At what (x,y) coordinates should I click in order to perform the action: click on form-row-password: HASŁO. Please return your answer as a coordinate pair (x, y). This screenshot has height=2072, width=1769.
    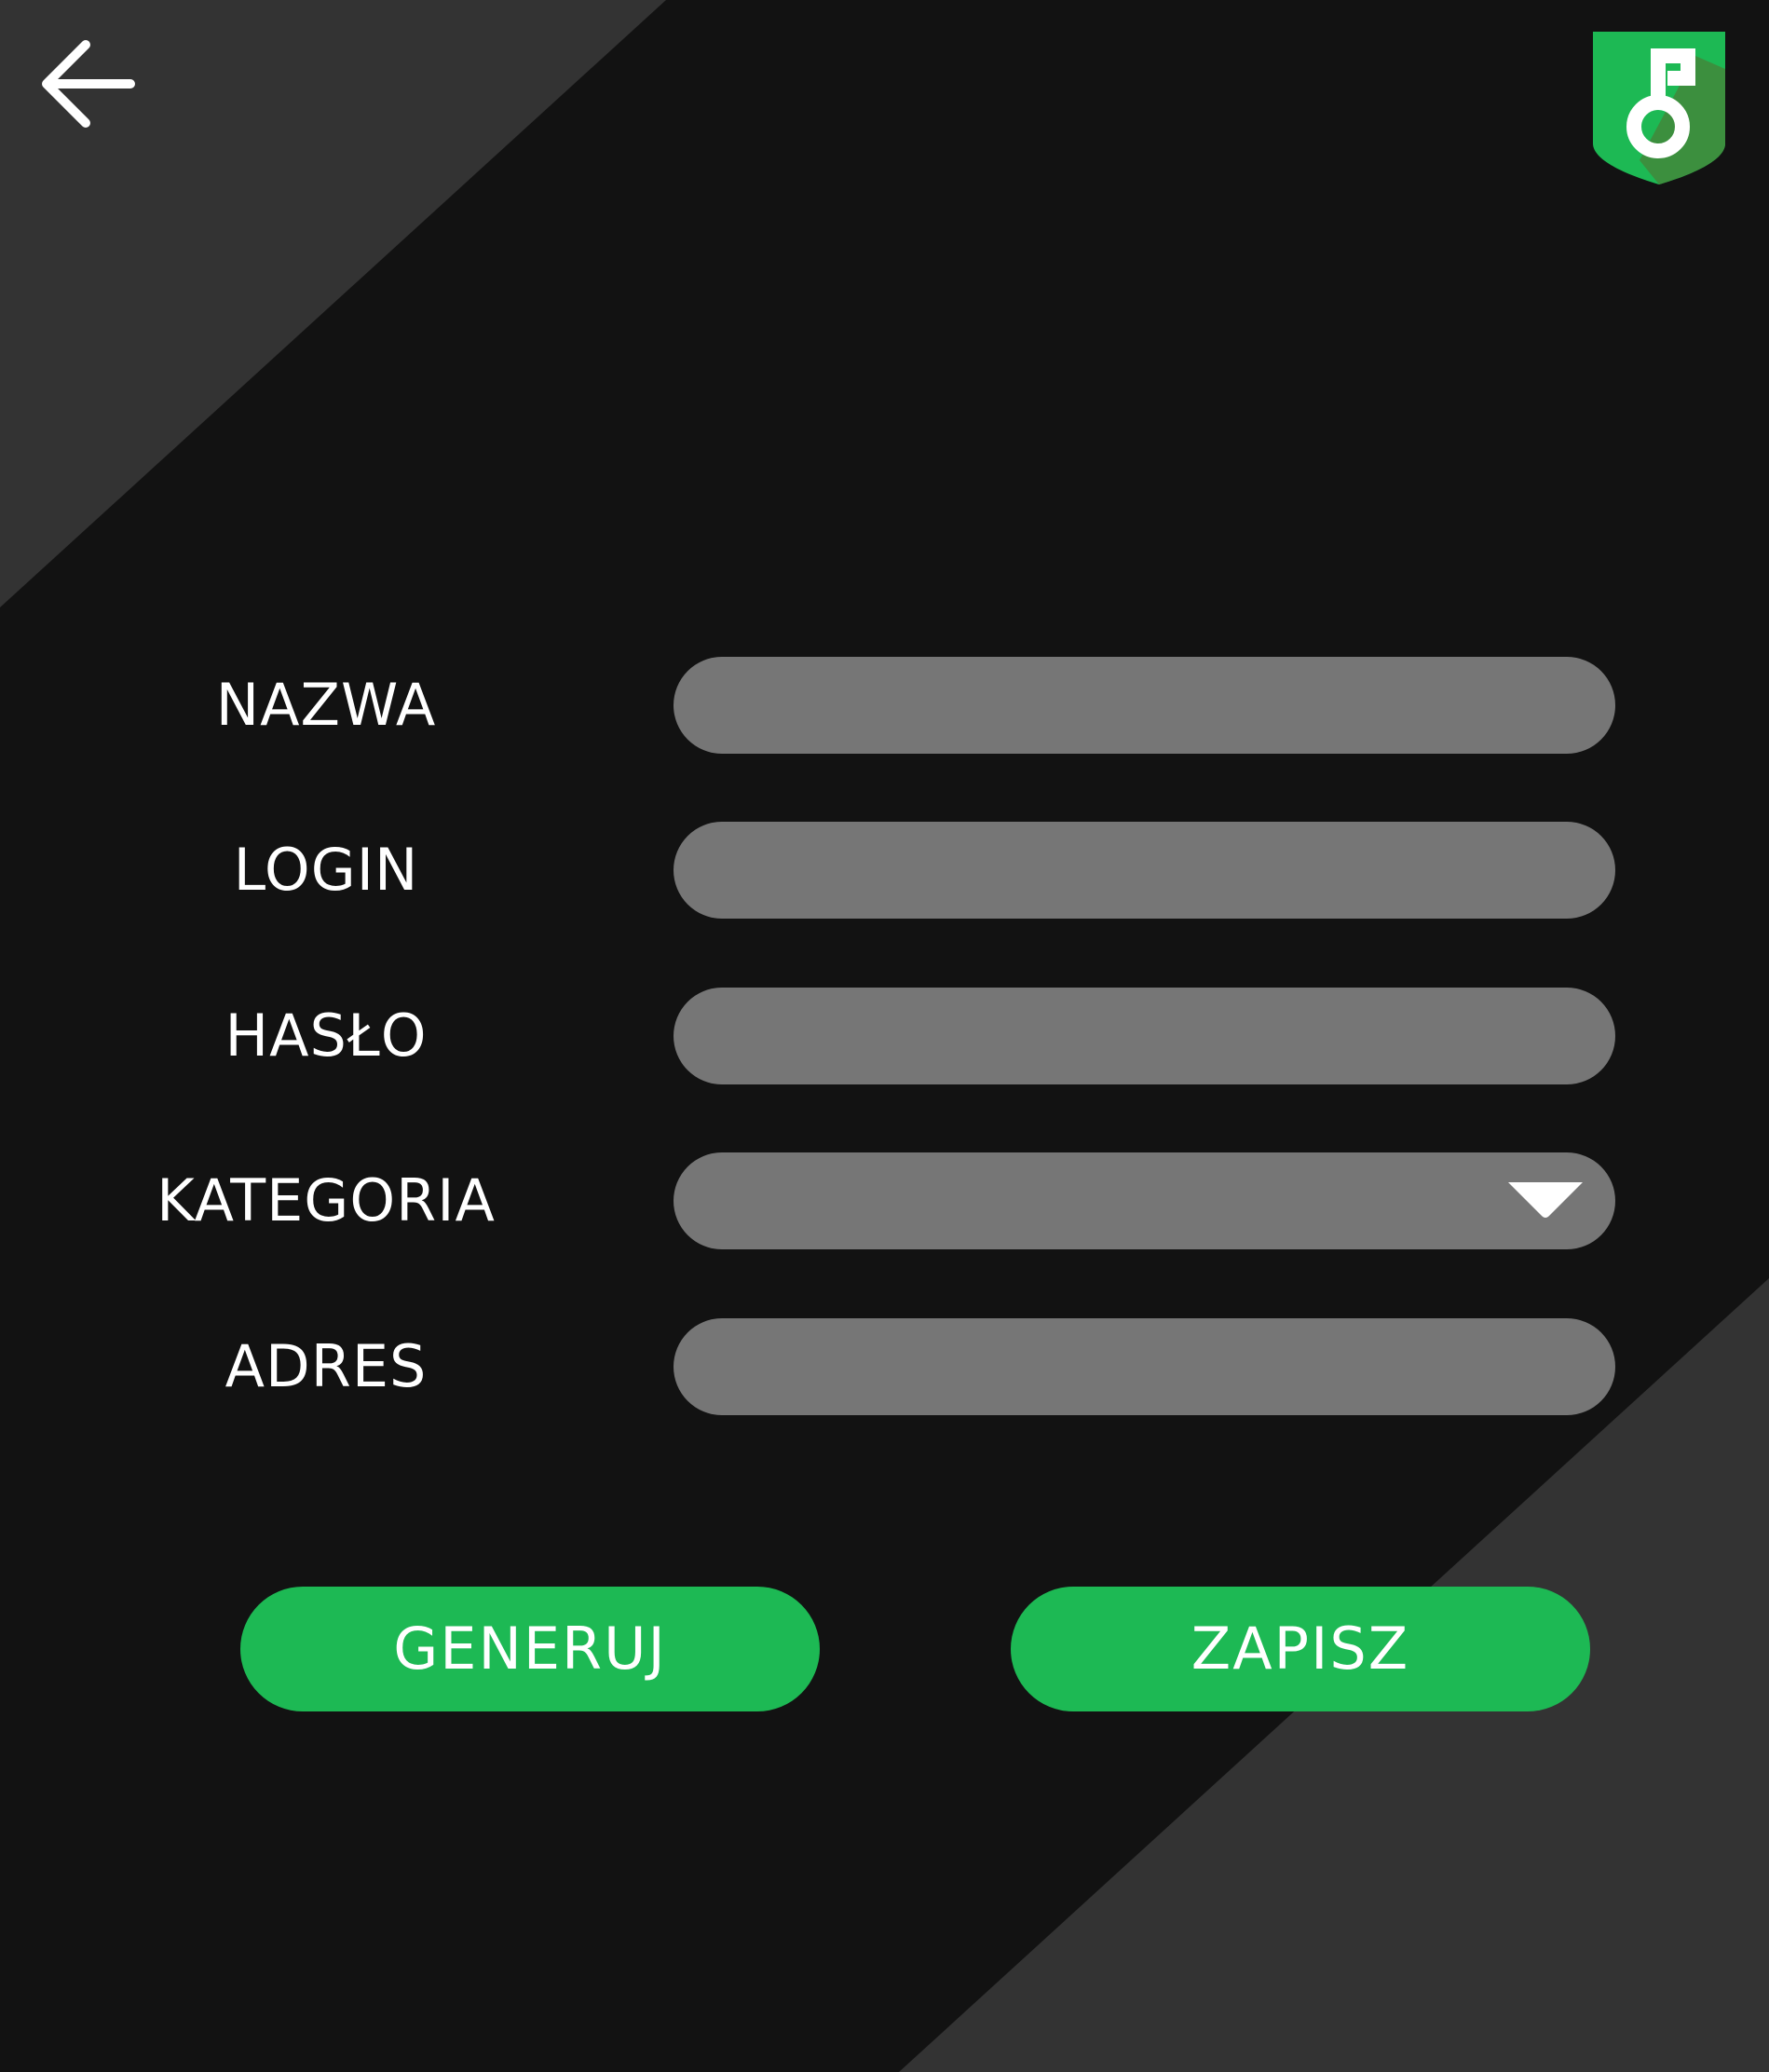
    Looking at the image, I should click on (884, 1036).